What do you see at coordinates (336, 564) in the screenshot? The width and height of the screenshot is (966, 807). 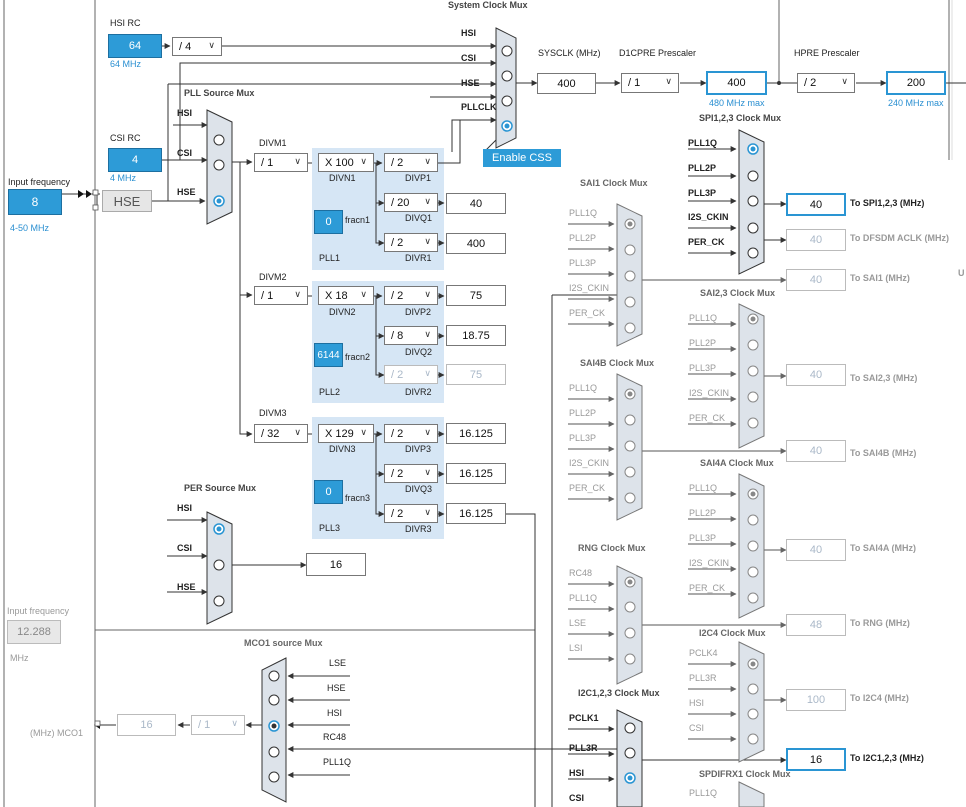 I see `per-output: 16` at bounding box center [336, 564].